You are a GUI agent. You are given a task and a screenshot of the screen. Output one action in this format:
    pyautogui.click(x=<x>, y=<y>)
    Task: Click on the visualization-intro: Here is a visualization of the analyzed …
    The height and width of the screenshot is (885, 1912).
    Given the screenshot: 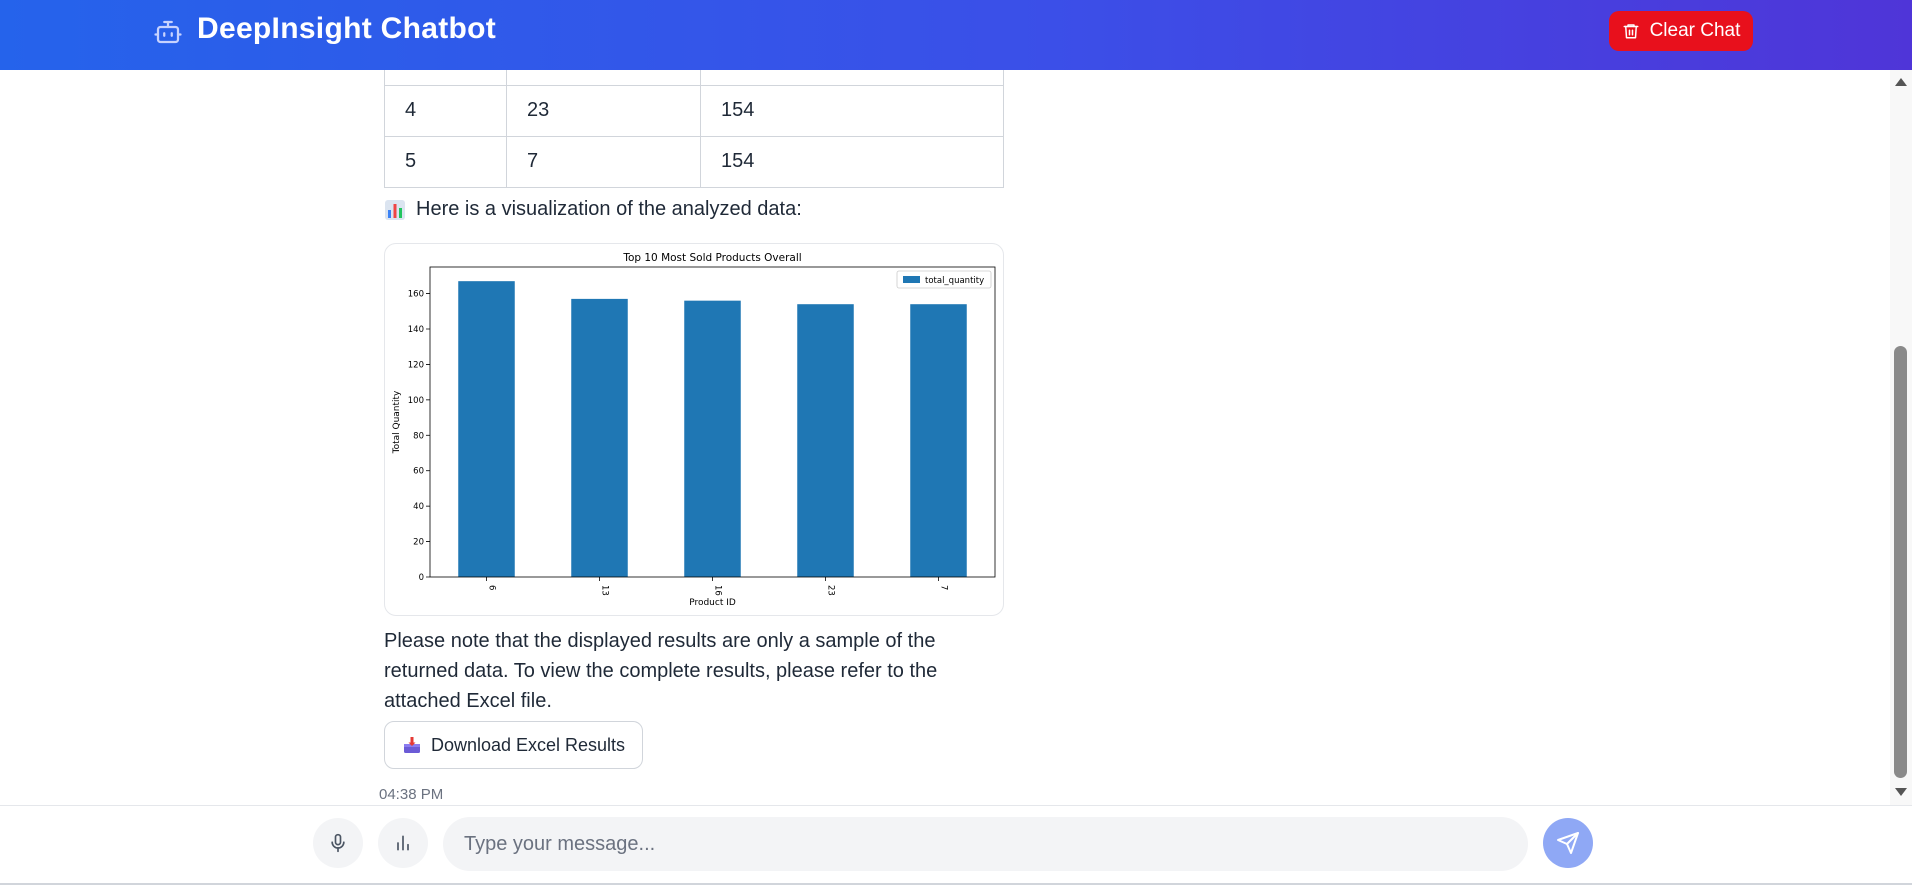 What is the action you would take?
    pyautogui.click(x=593, y=209)
    